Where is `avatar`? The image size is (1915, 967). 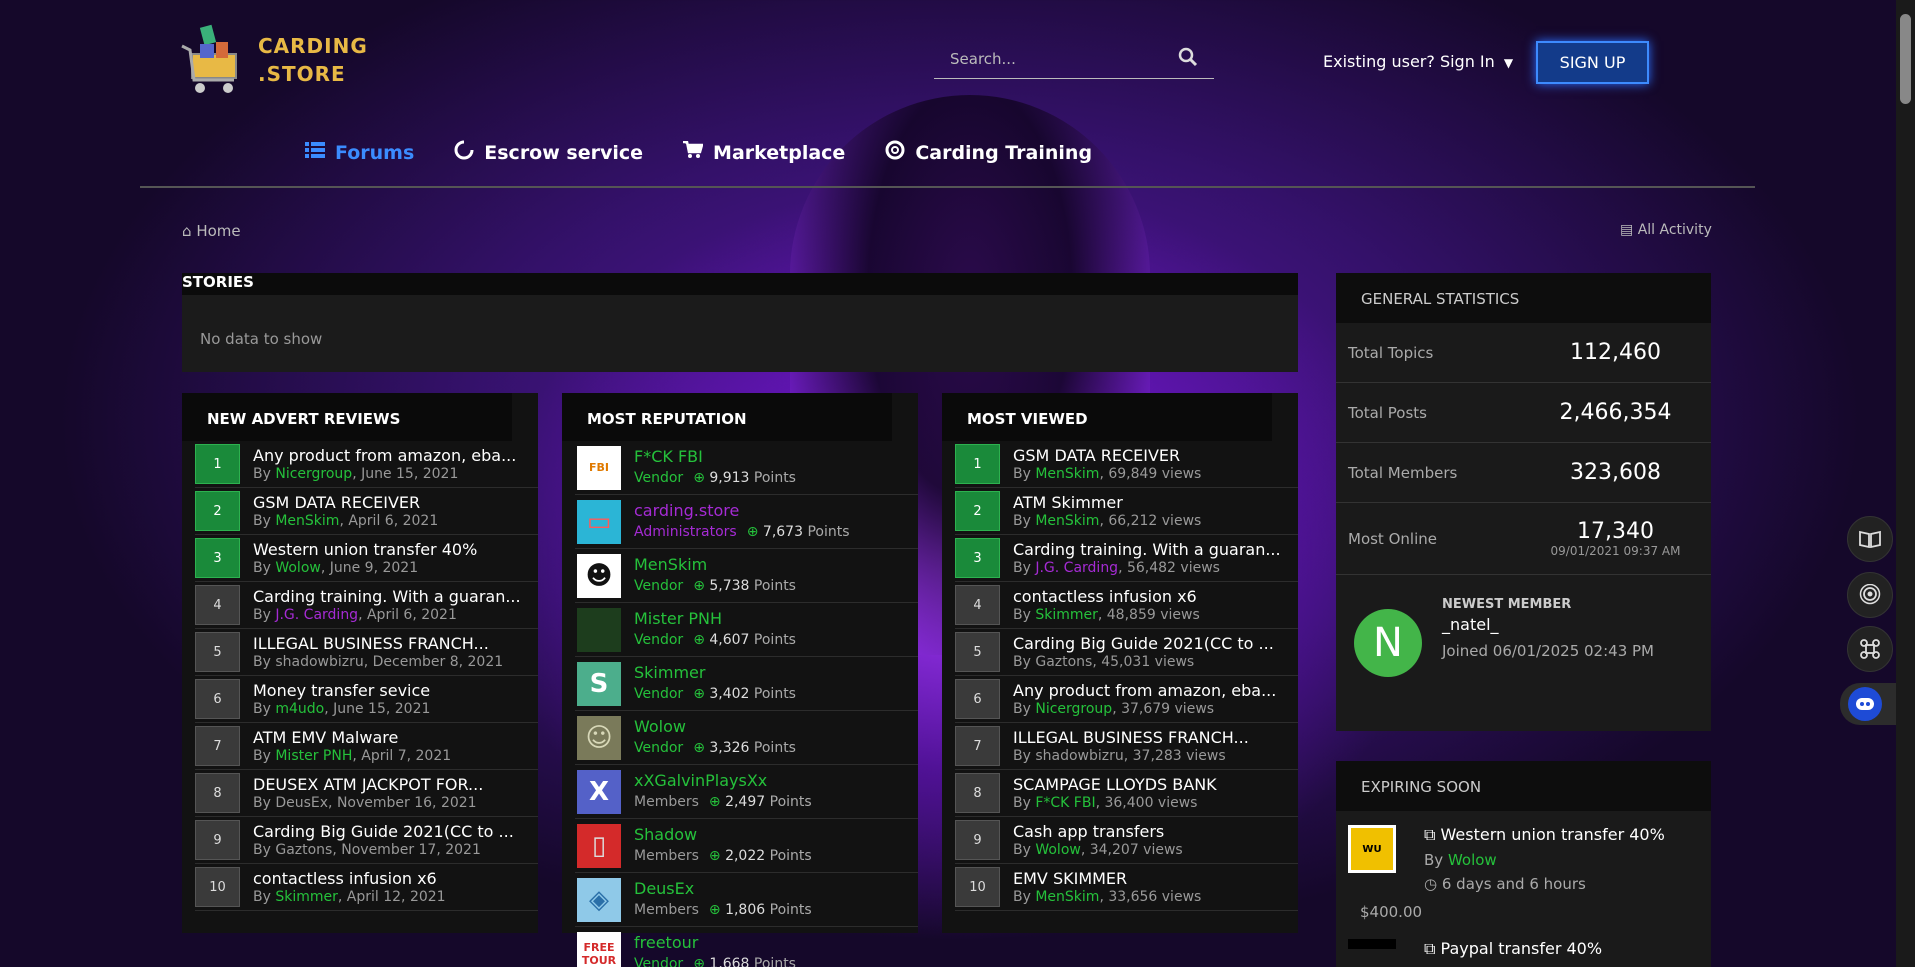 avatar is located at coordinates (599, 629).